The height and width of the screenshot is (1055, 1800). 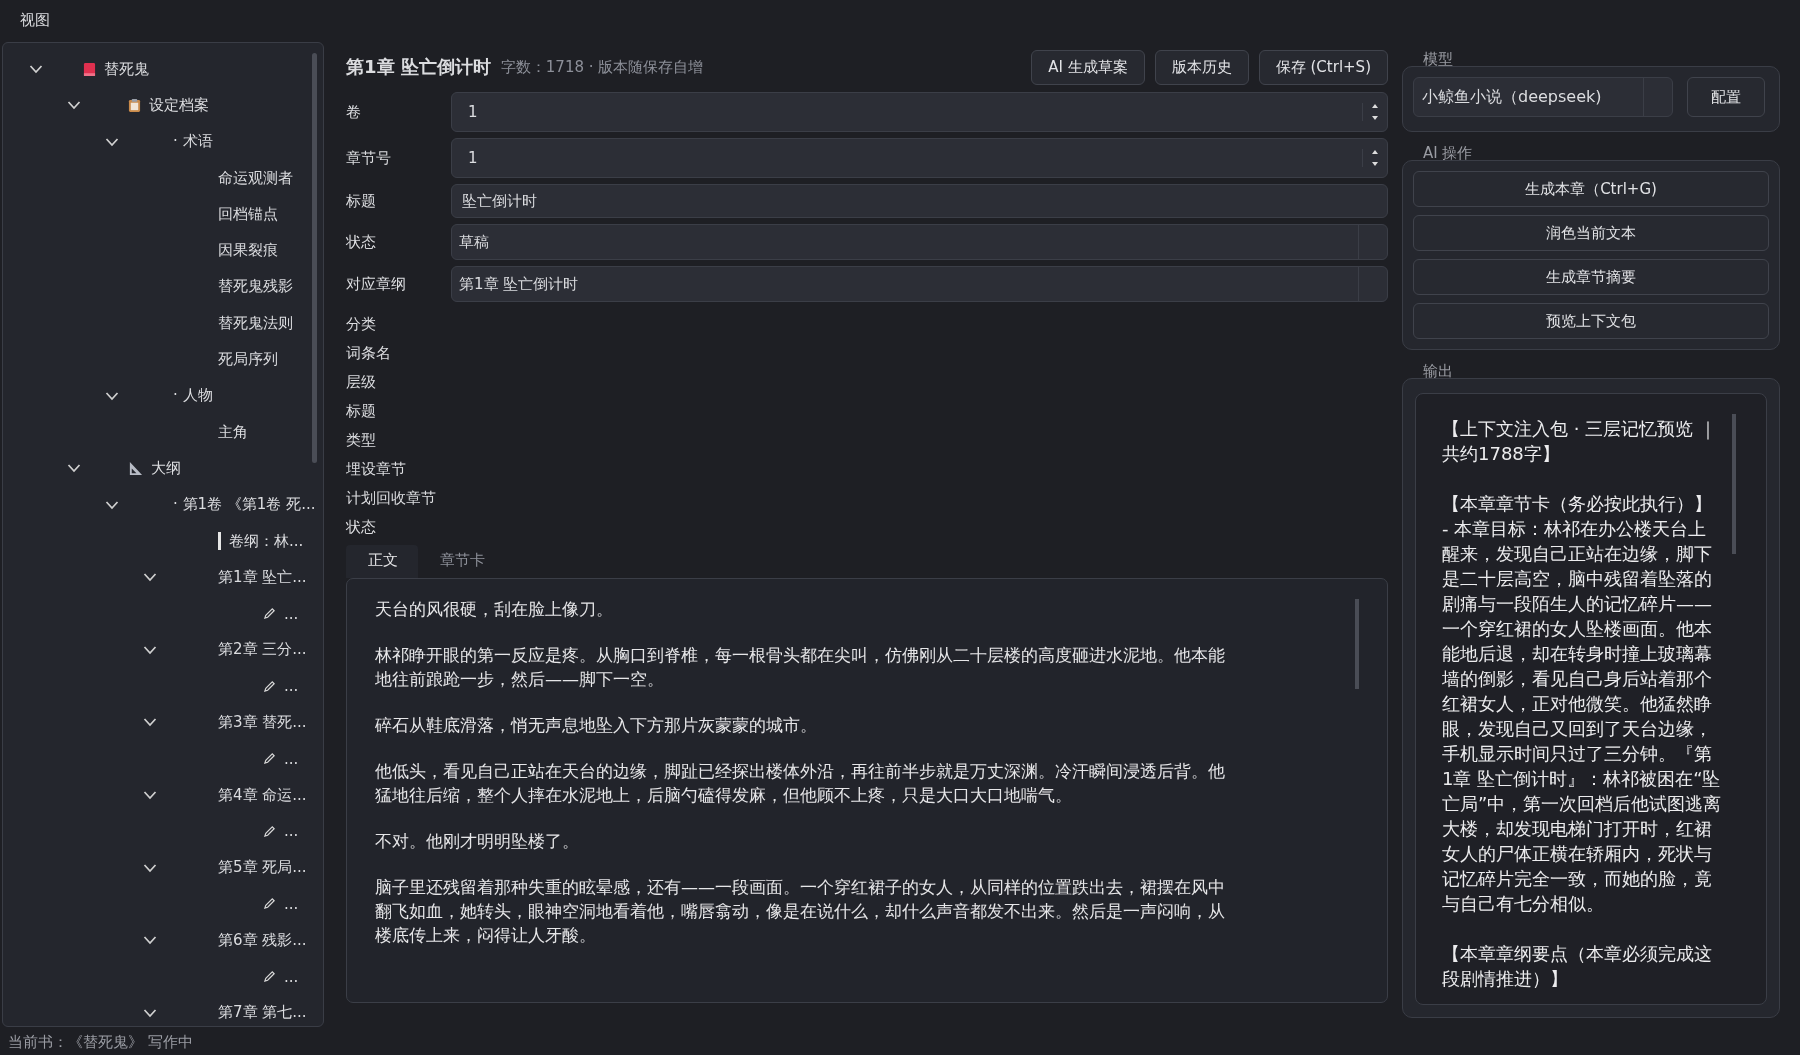 What do you see at coordinates (248, 214) in the screenshot?
I see `tree-item: 回档锚点` at bounding box center [248, 214].